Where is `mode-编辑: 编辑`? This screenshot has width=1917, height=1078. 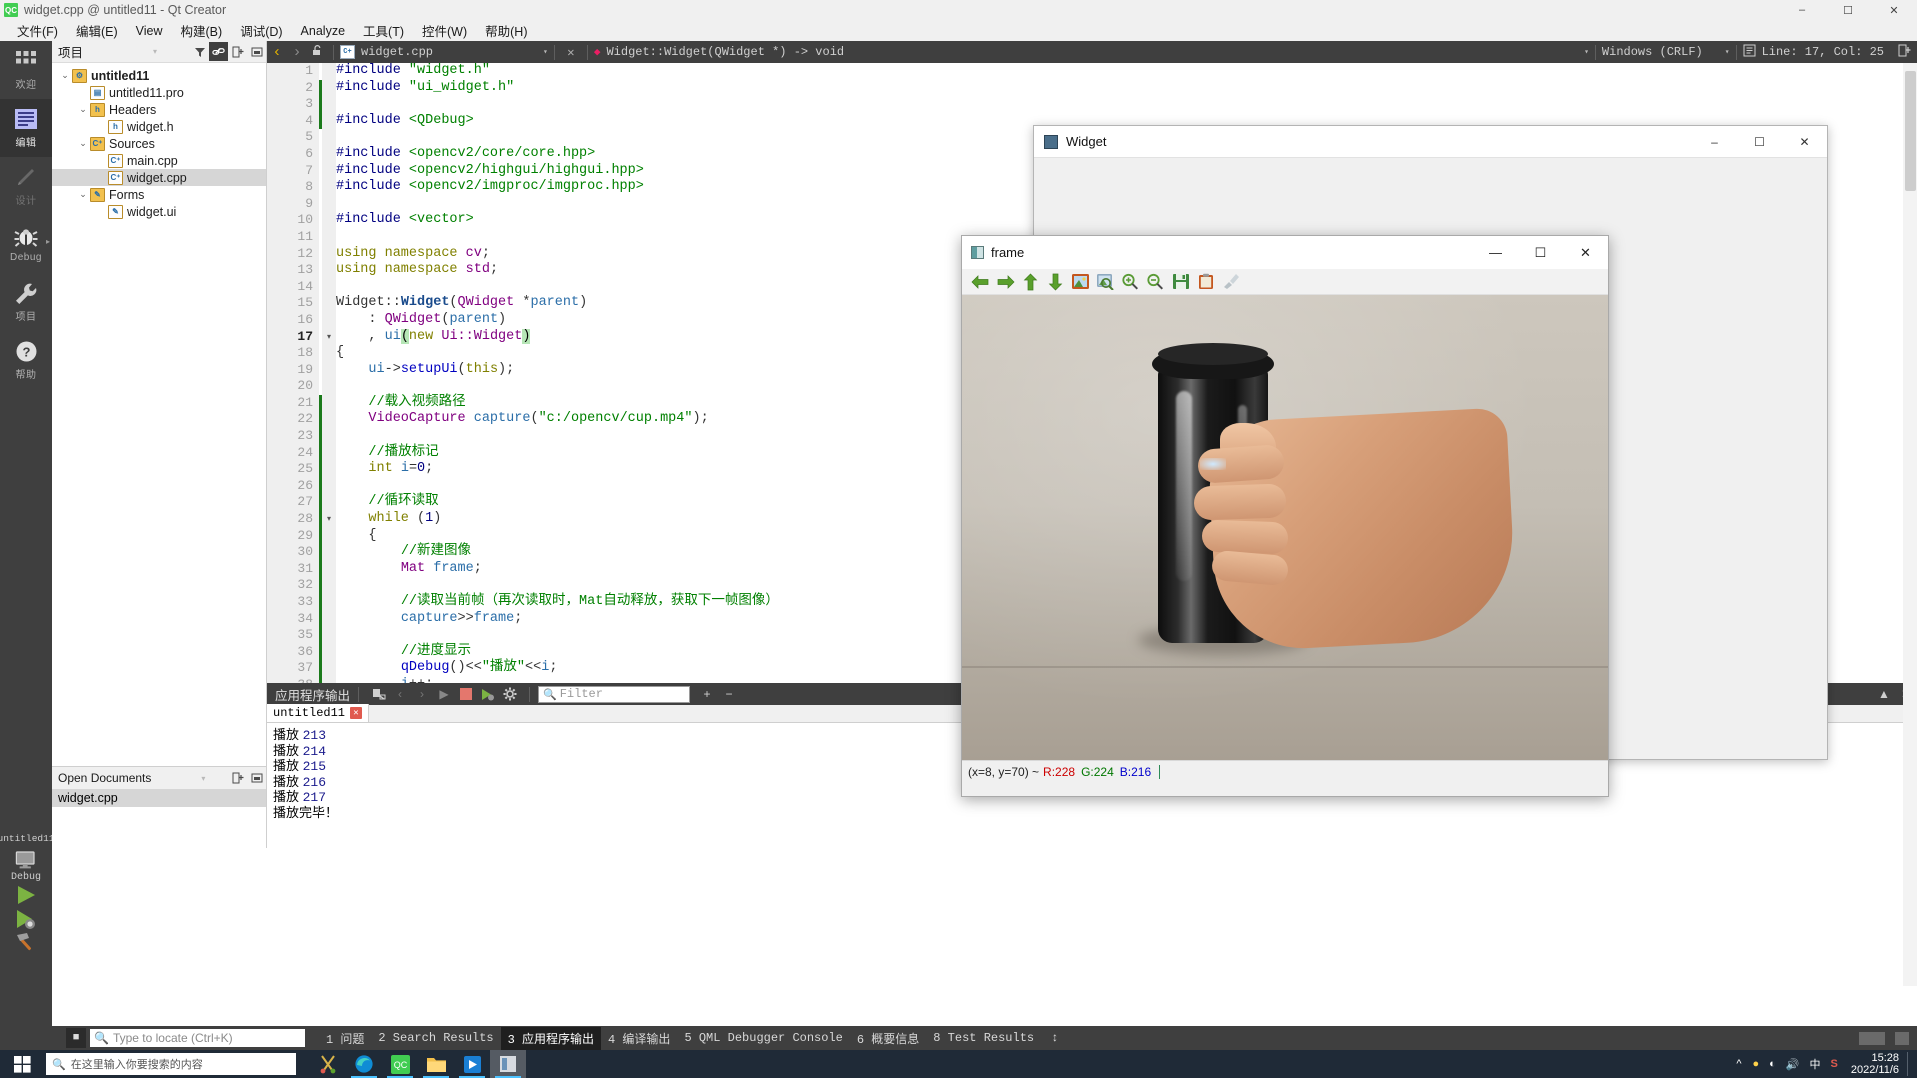 mode-编辑: 编辑 is located at coordinates (26, 128).